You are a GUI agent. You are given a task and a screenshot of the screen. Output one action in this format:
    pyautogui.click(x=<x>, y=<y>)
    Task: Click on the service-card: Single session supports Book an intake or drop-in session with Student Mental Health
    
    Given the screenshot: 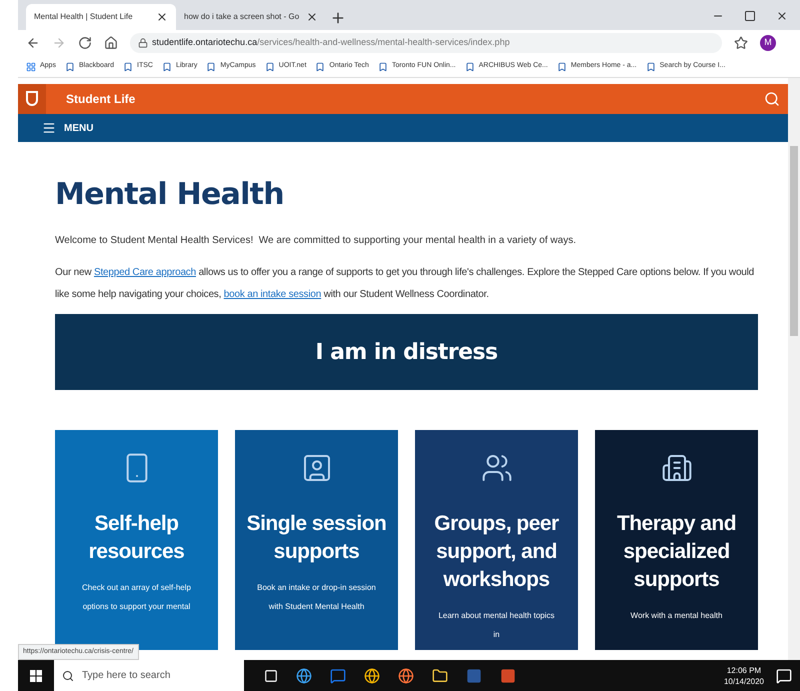 What is the action you would take?
    pyautogui.click(x=316, y=540)
    